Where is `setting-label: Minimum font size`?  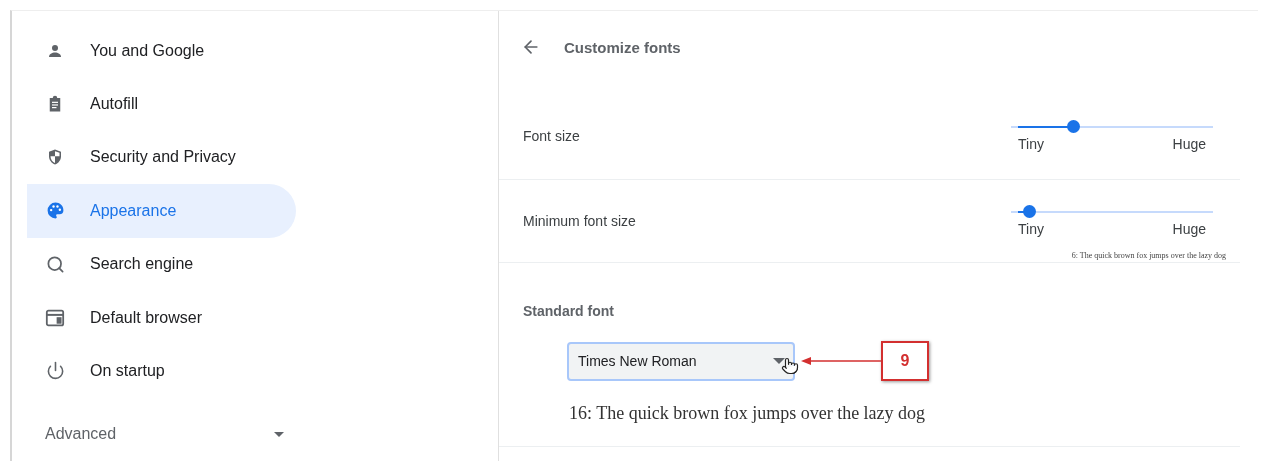
setting-label: Minimum font size is located at coordinates (579, 221).